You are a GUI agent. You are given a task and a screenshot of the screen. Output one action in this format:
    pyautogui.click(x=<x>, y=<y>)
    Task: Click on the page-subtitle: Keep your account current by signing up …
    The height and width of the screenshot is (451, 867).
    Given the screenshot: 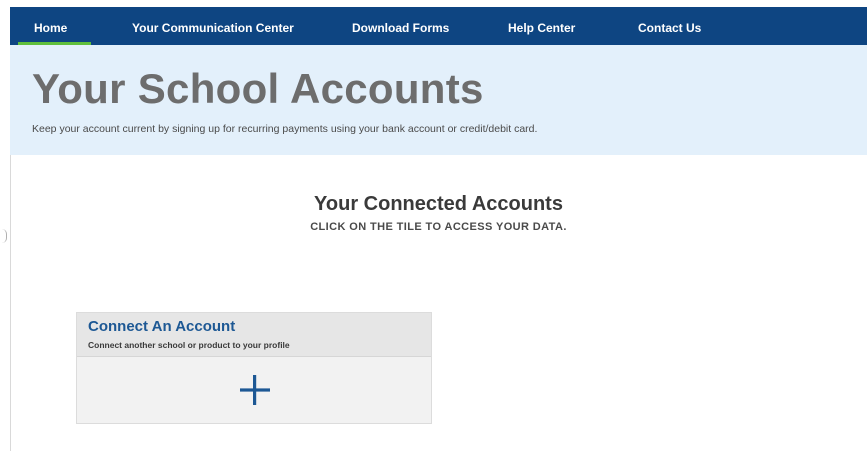 What is the action you would take?
    pyautogui.click(x=285, y=129)
    